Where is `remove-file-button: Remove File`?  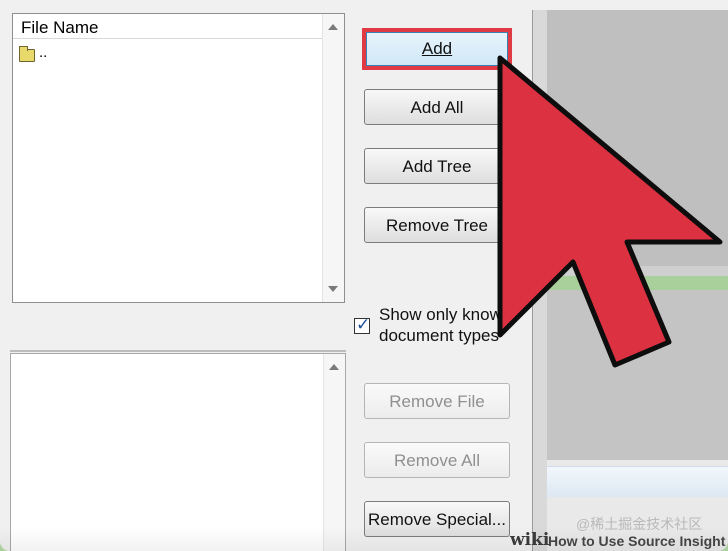 remove-file-button: Remove File is located at coordinates (437, 401).